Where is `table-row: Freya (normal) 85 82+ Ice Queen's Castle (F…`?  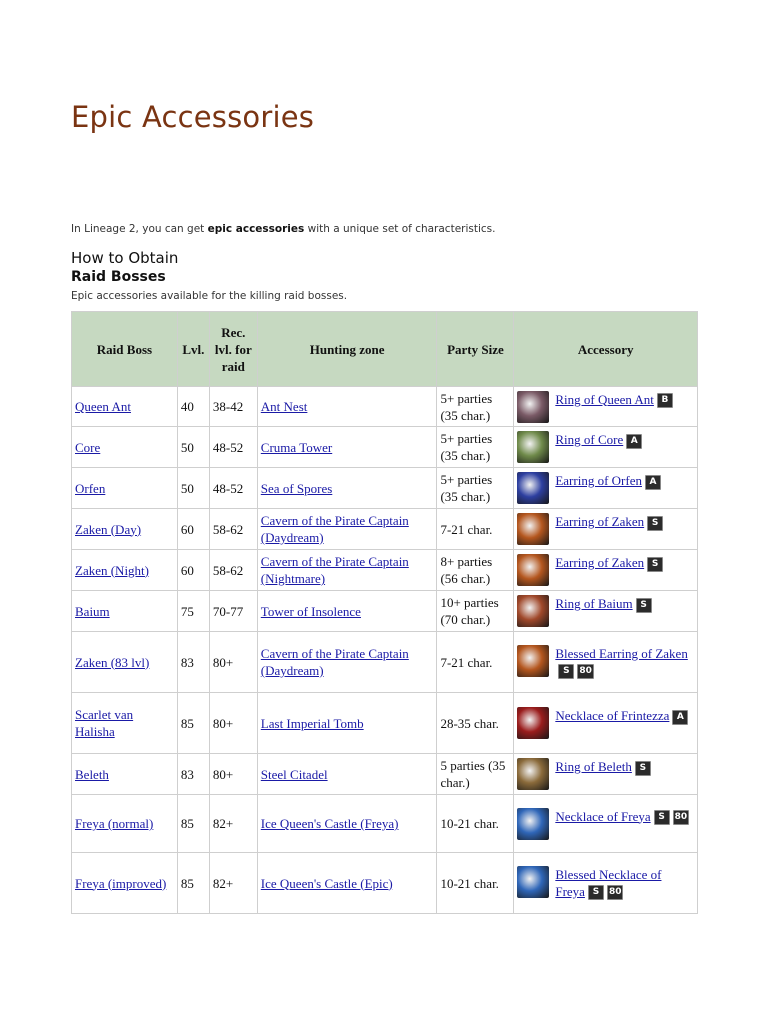 table-row: Freya (normal) 85 82+ Ice Queen's Castle (F… is located at coordinates (384, 823).